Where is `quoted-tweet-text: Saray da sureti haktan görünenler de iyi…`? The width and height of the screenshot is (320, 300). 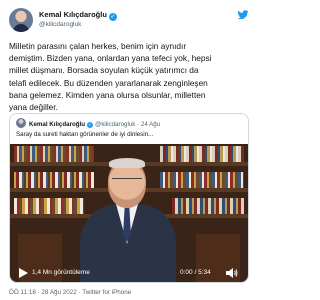 quoted-tweet-text: Saray da sureti haktan görünenler de iyi… is located at coordinates (85, 134).